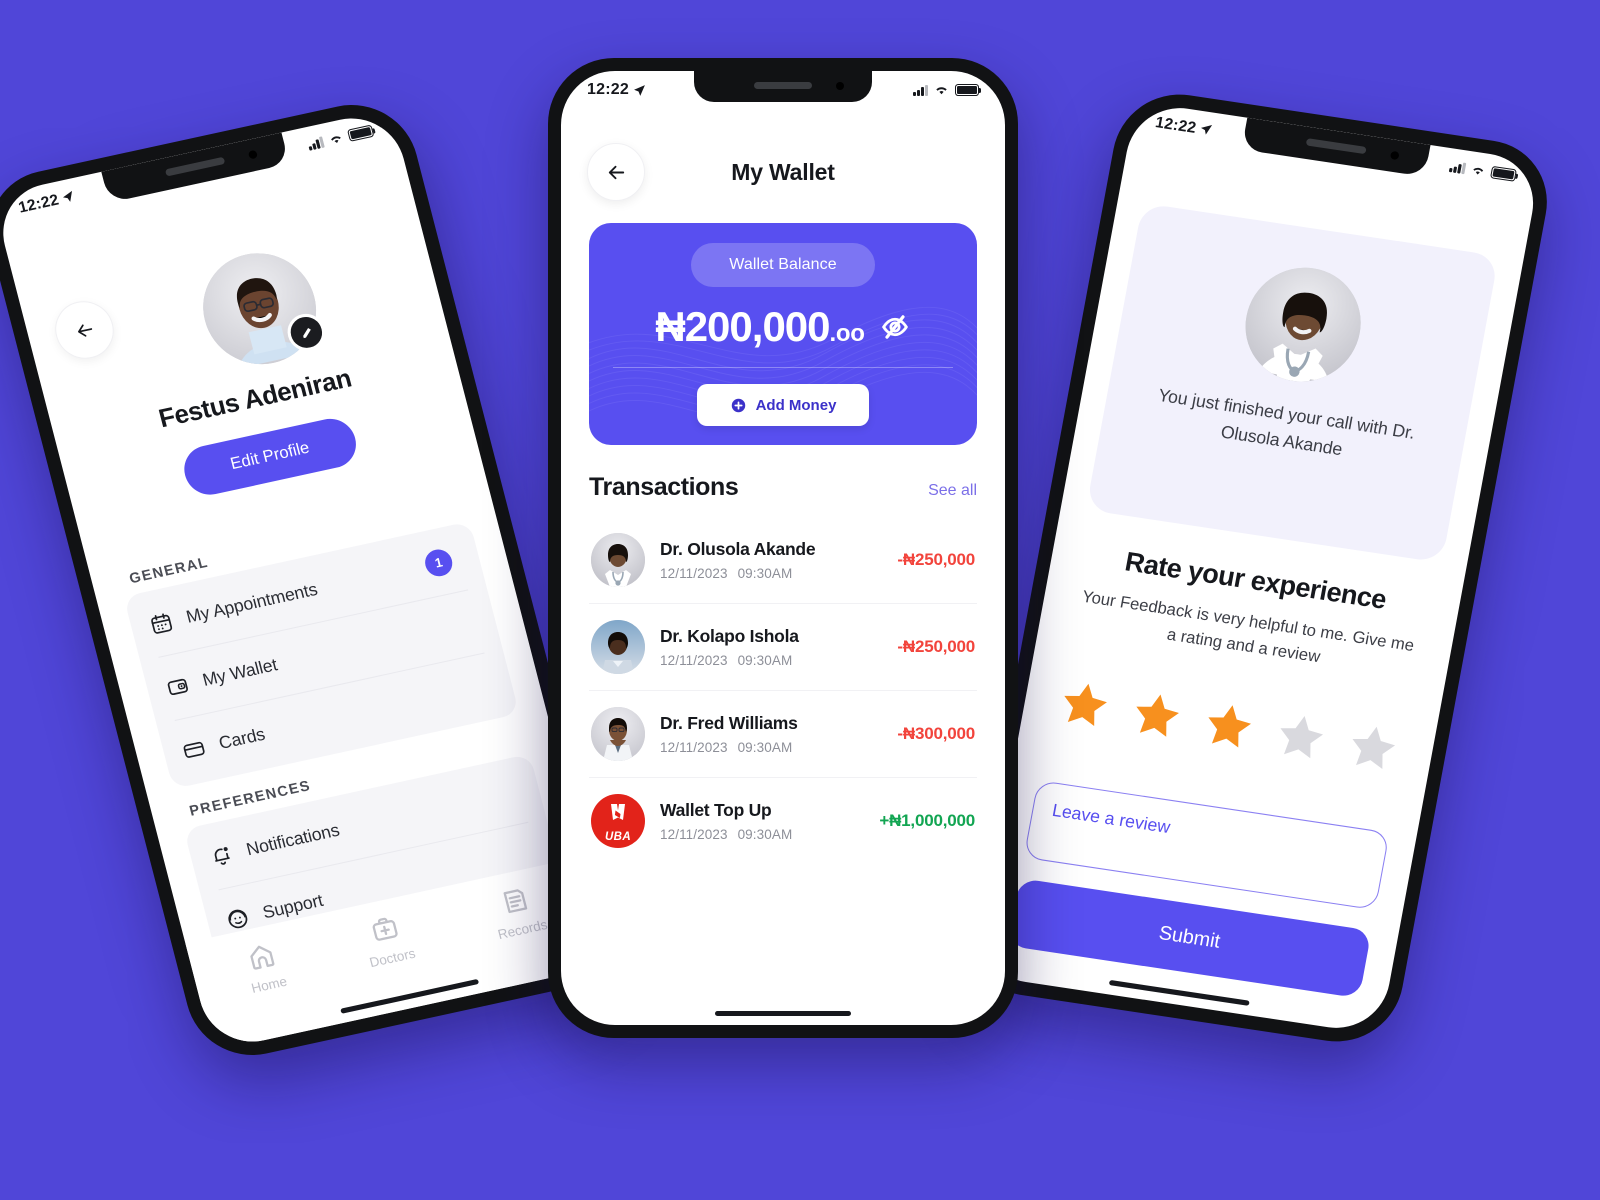 This screenshot has height=1200, width=1600. What do you see at coordinates (936, 646) in the screenshot?
I see `transaction-amount: -₦250,000` at bounding box center [936, 646].